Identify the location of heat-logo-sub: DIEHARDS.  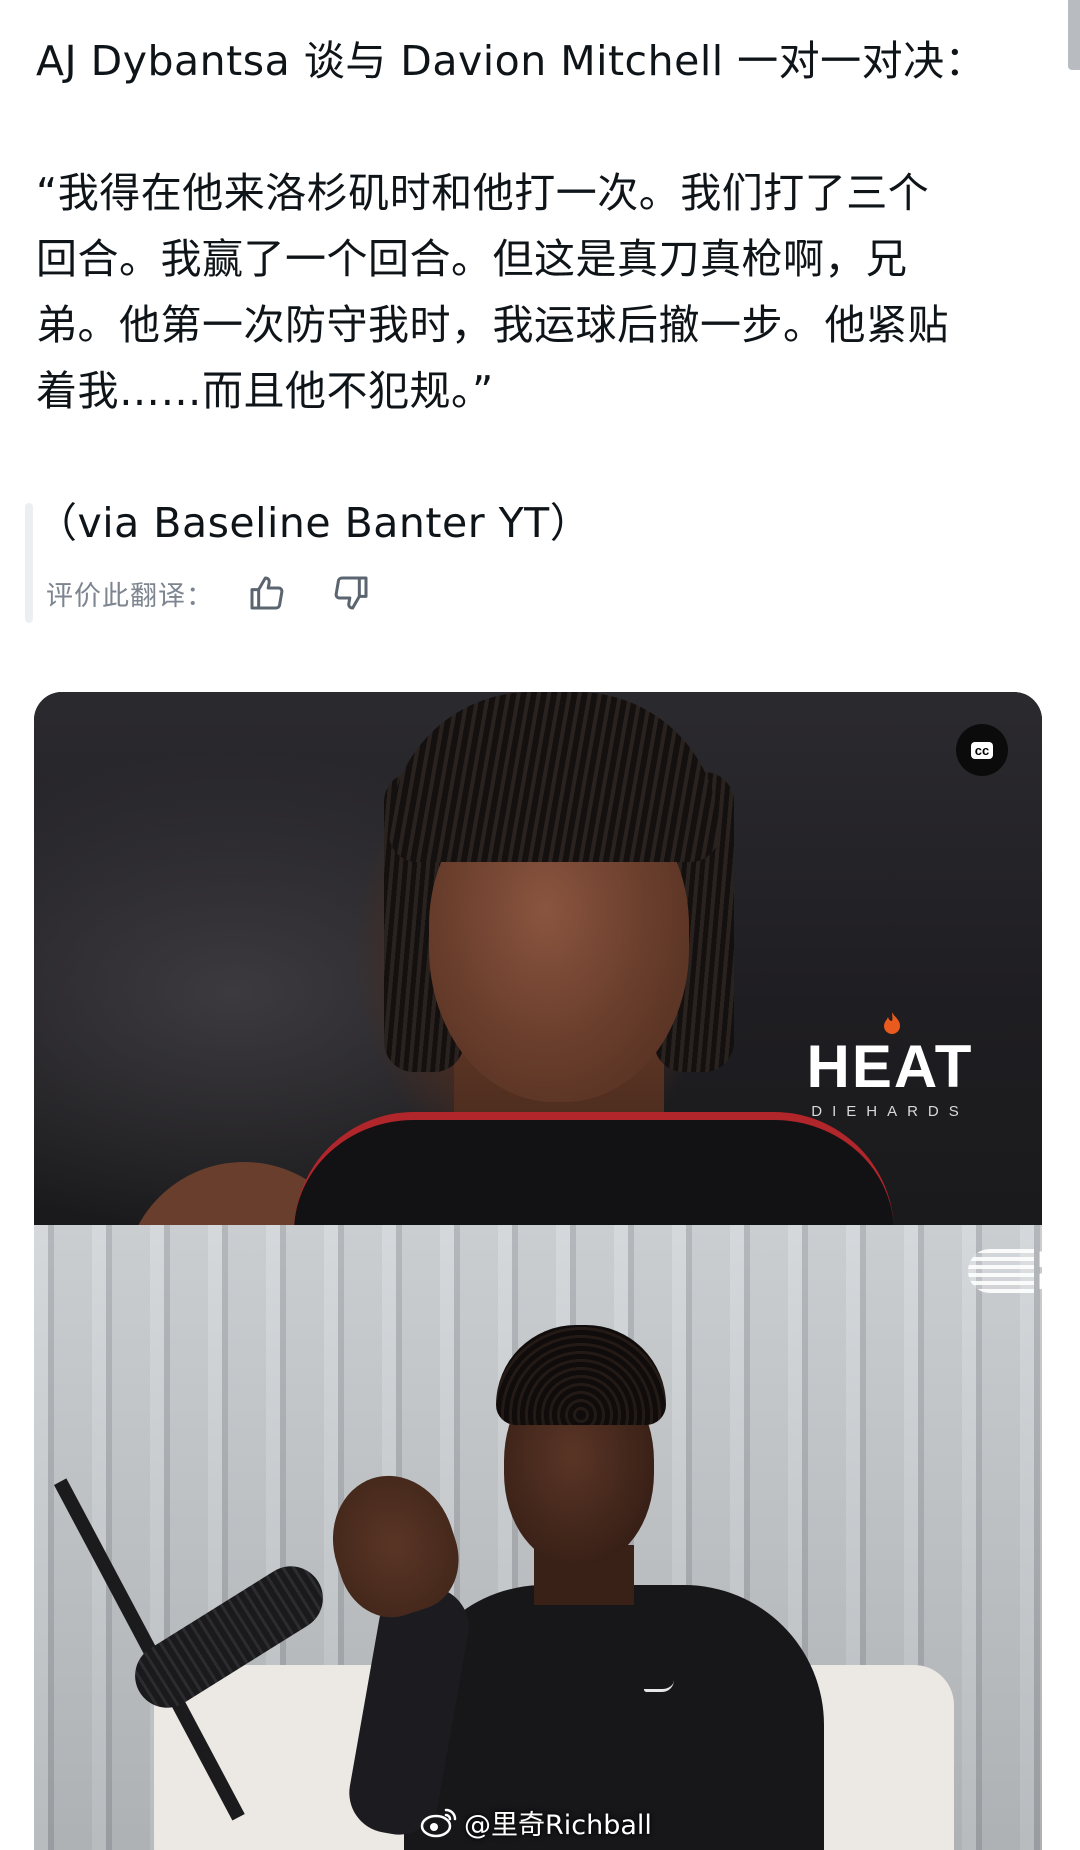
(890, 1111).